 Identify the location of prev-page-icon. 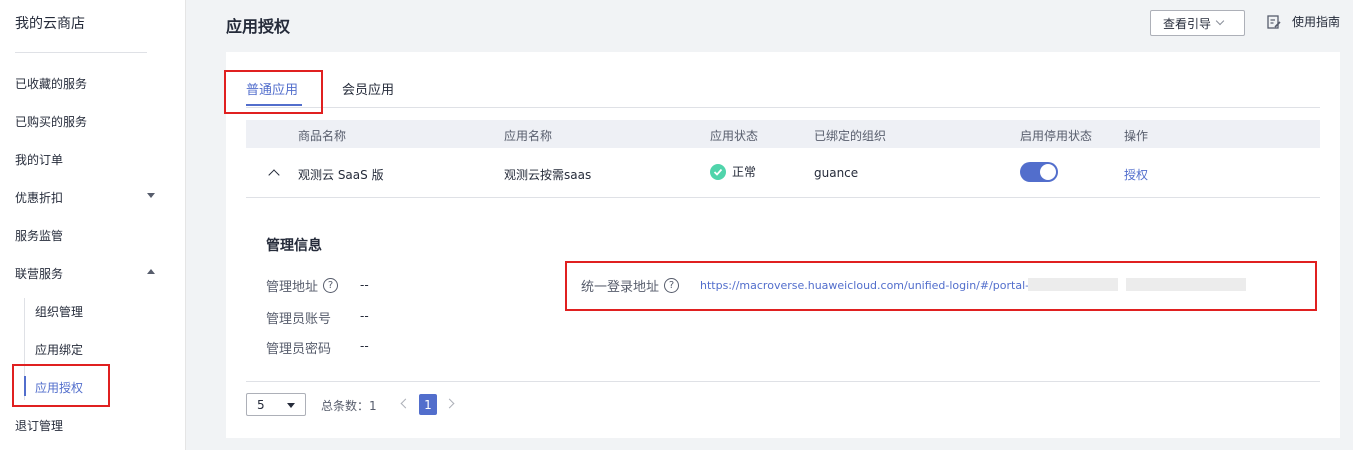
(405, 403).